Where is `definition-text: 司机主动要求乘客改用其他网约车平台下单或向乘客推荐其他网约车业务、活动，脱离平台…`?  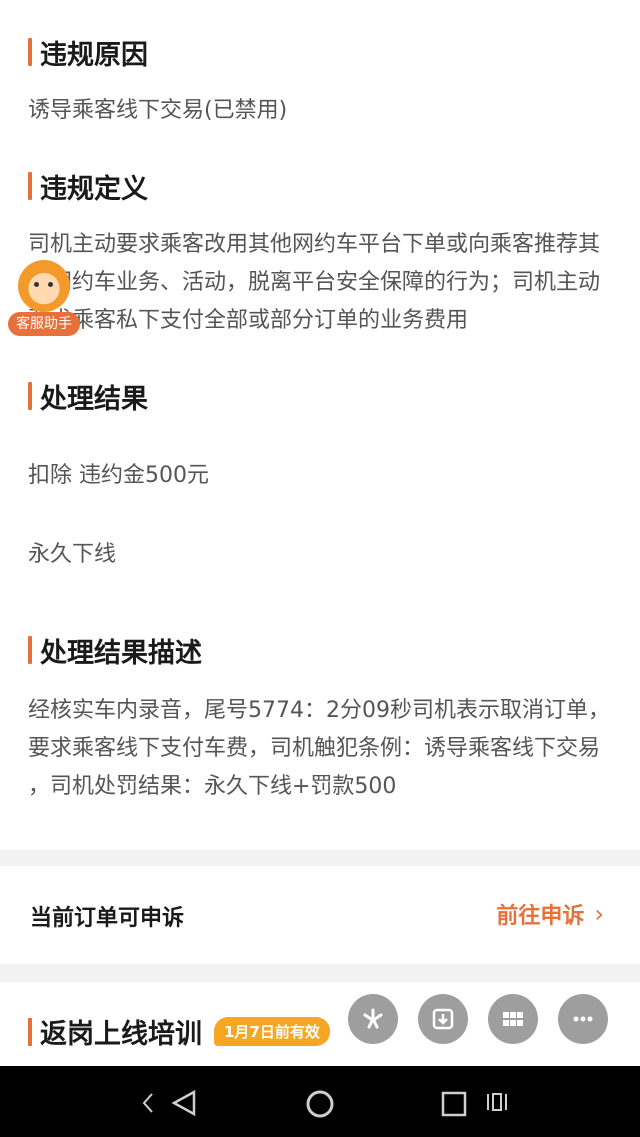
definition-text: 司机主动要求乘客改用其他网约车平台下单或向乘客推荐其他网约车业务、活动，脱离平台… is located at coordinates (314, 282).